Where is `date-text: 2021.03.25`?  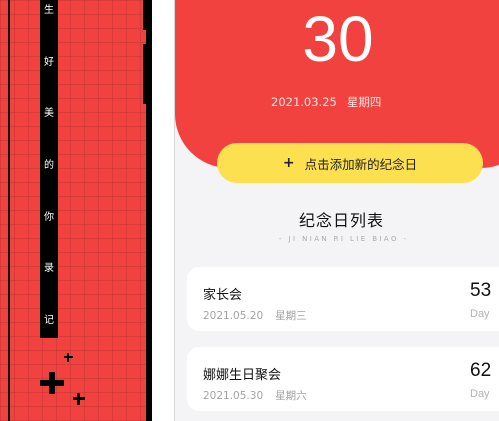
date-text: 2021.03.25 is located at coordinates (304, 102).